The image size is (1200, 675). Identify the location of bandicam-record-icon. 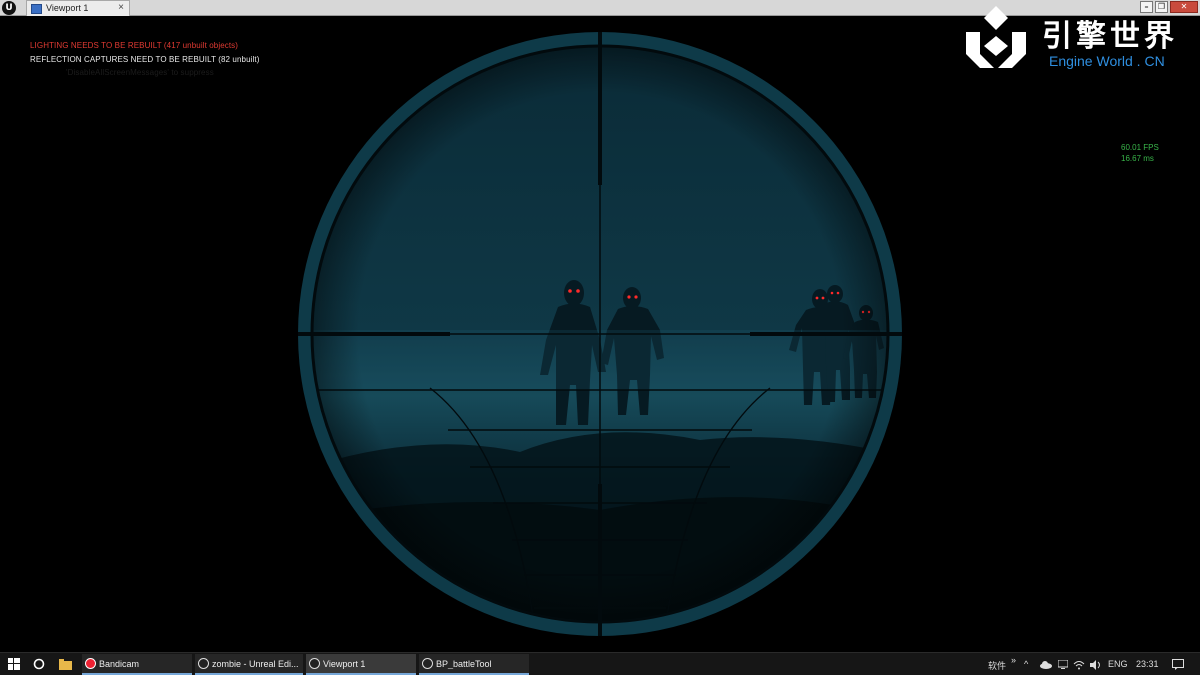
(90, 663).